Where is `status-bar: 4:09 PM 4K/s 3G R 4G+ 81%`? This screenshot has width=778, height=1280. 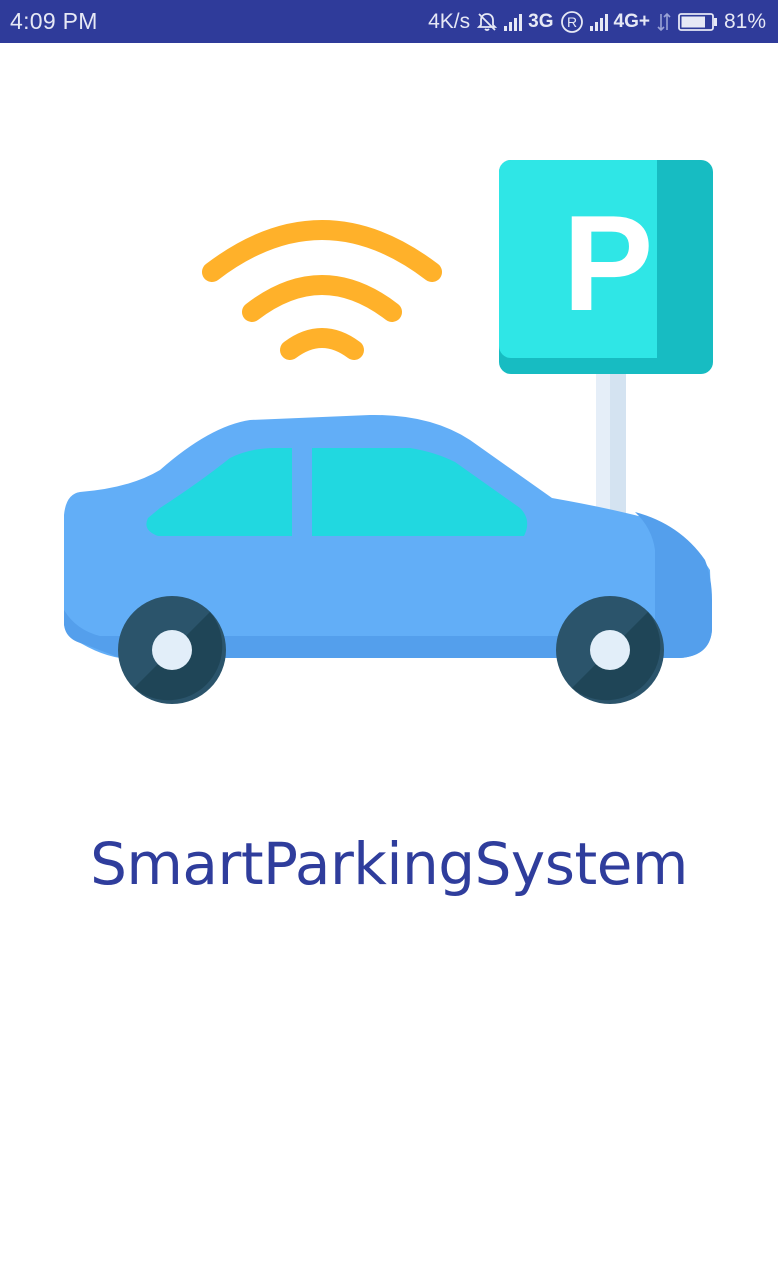
status-bar: 4:09 PM 4K/s 3G R 4G+ 81% is located at coordinates (389, 21).